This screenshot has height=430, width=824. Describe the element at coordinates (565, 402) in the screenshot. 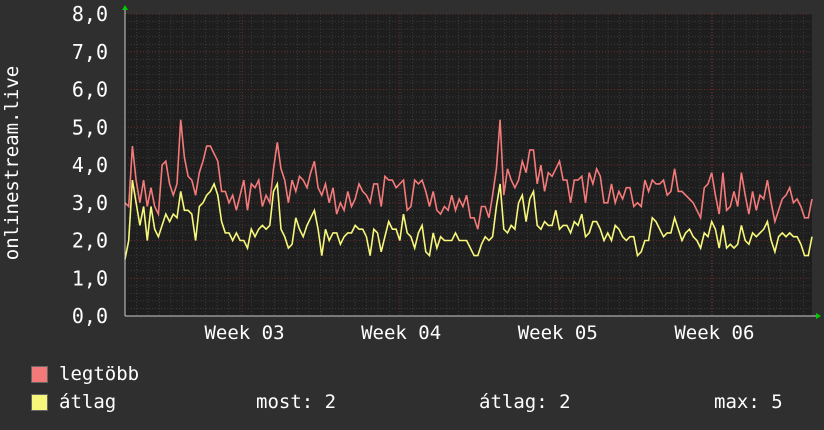

I see `stat-average-value: 2` at that location.